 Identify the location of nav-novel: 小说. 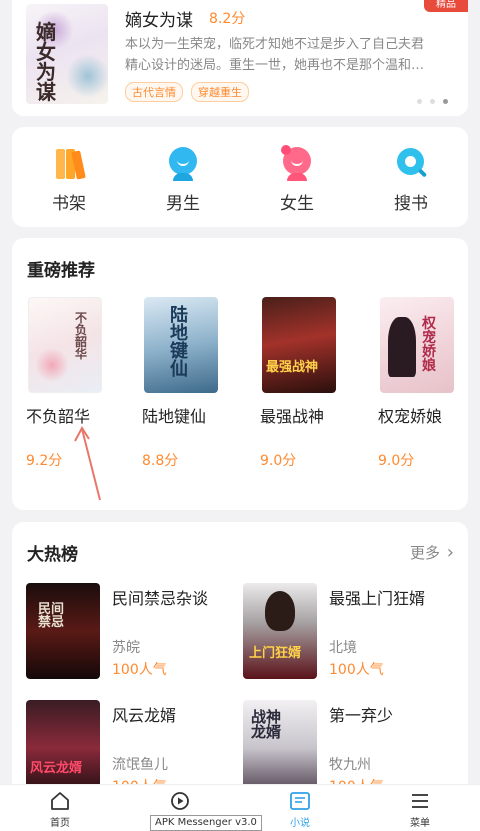
(300, 810).